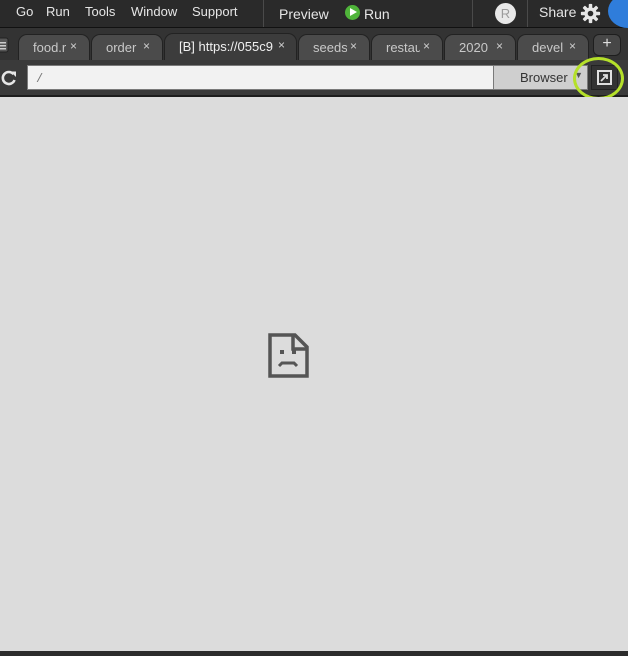 The width and height of the screenshot is (628, 656). Describe the element at coordinates (377, 14) in the screenshot. I see `run-button: Run` at that location.